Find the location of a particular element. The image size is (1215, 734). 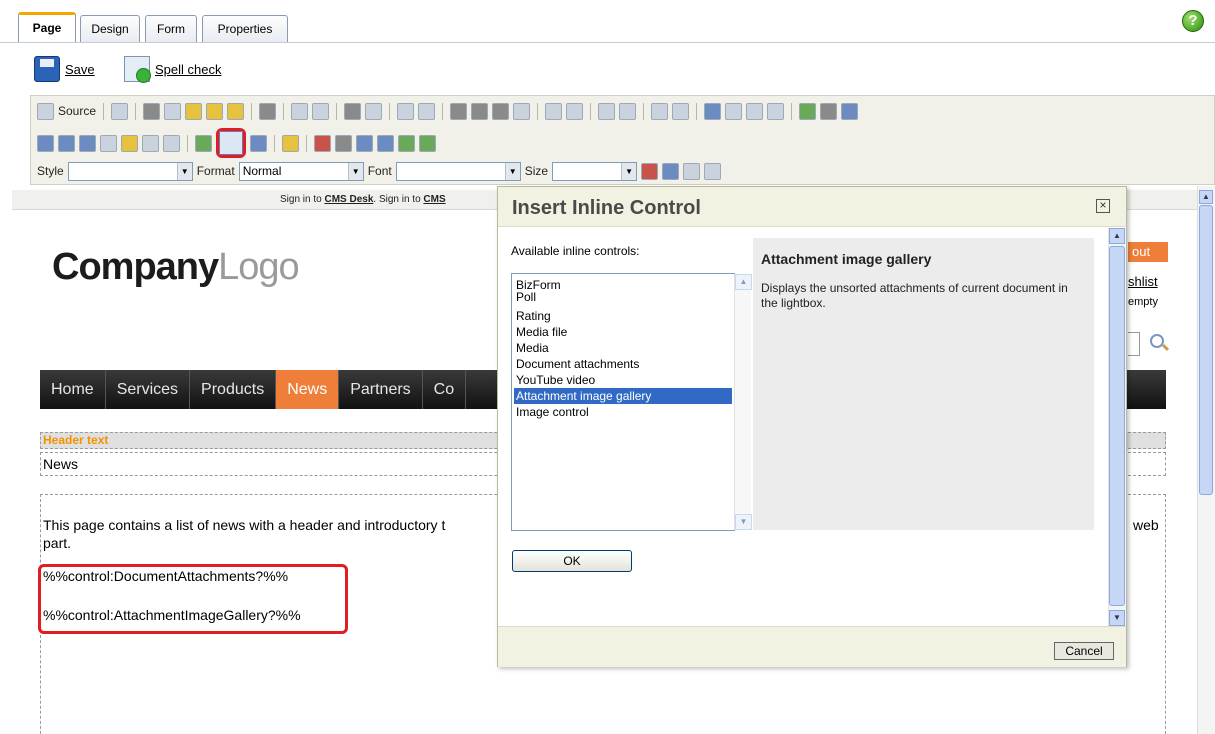

insert-poll-icon is located at coordinates (258, 143).